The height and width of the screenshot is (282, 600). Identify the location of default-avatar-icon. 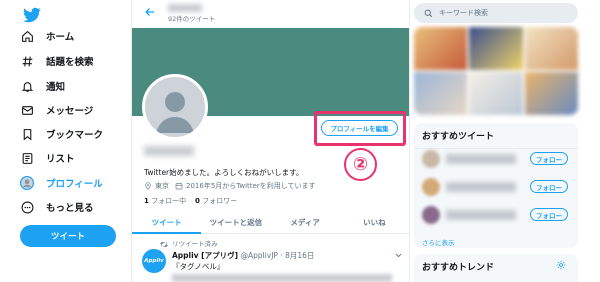
(175, 112).